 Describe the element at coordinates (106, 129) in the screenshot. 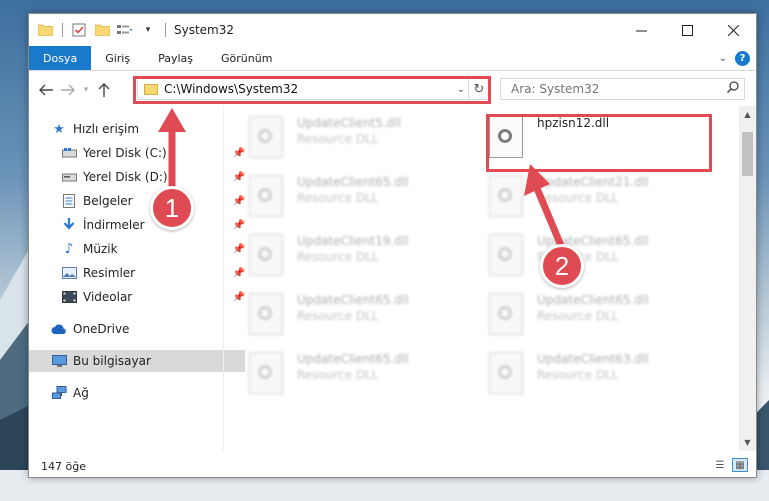

I see `sidebar-item-label: Hızlı erişim` at that location.